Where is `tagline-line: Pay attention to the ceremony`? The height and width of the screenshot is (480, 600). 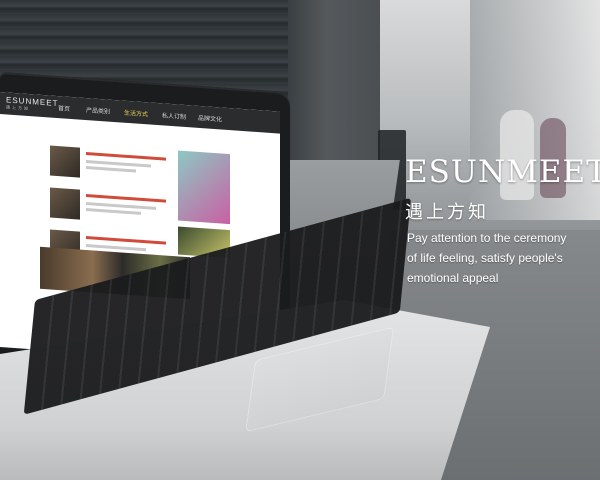 tagline-line: Pay attention to the ceremony is located at coordinates (487, 238).